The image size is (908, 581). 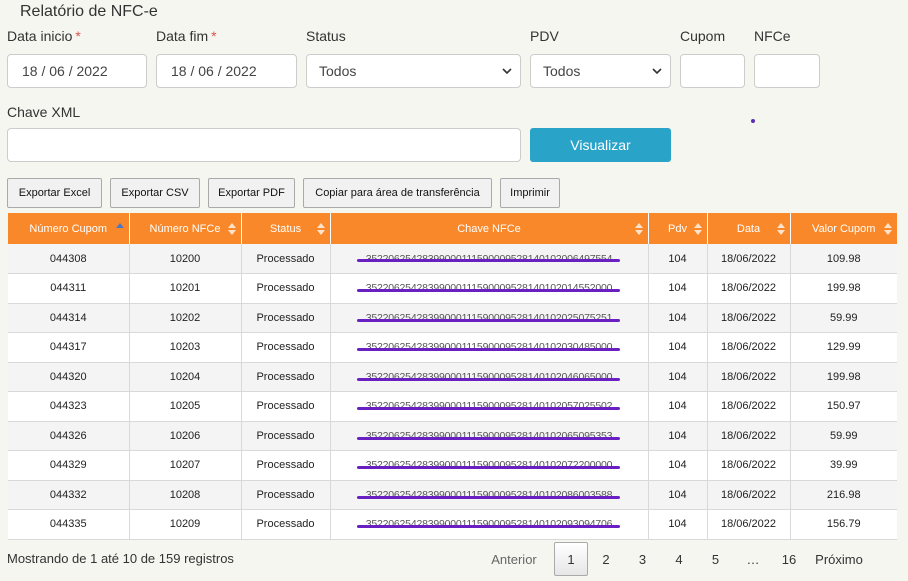 What do you see at coordinates (544, 36) in the screenshot?
I see `pdv-label: PDV` at bounding box center [544, 36].